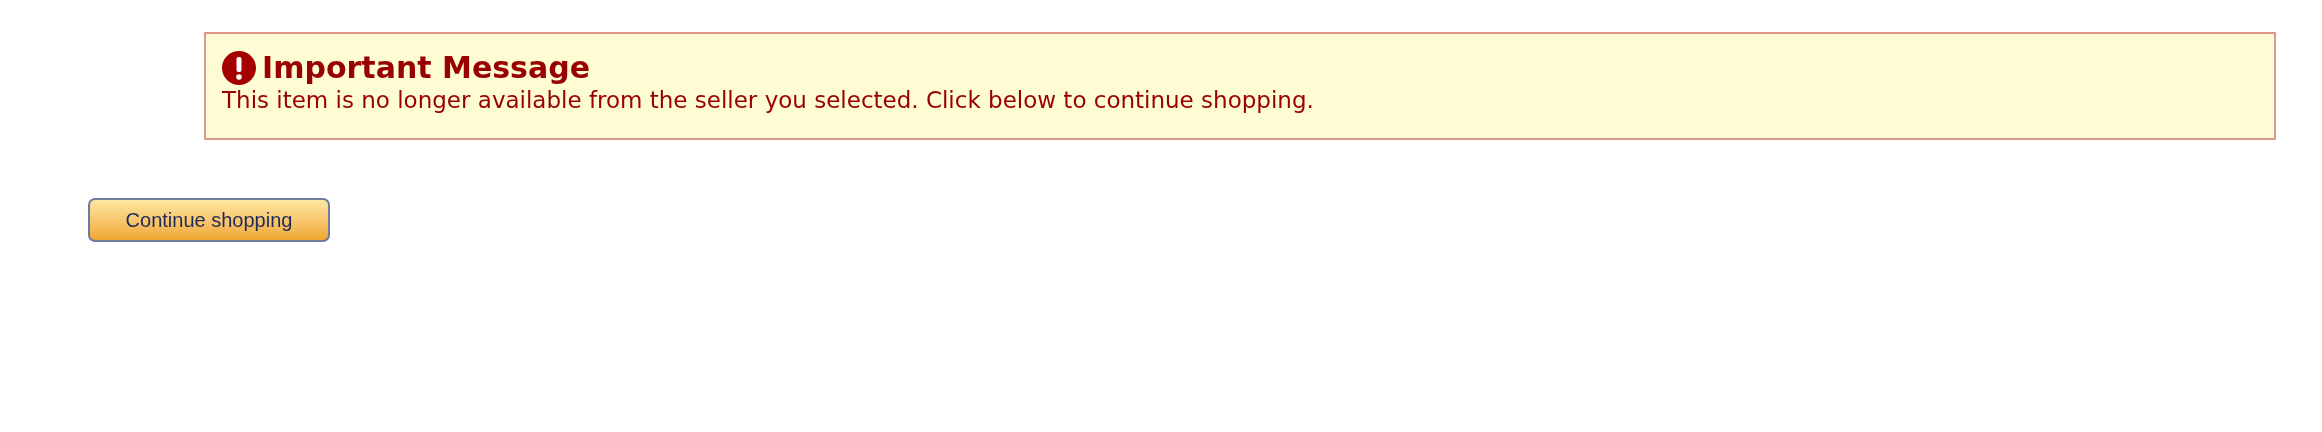 Image resolution: width=2322 pixels, height=432 pixels. What do you see at coordinates (426, 68) in the screenshot?
I see `alert-title: Important Message` at bounding box center [426, 68].